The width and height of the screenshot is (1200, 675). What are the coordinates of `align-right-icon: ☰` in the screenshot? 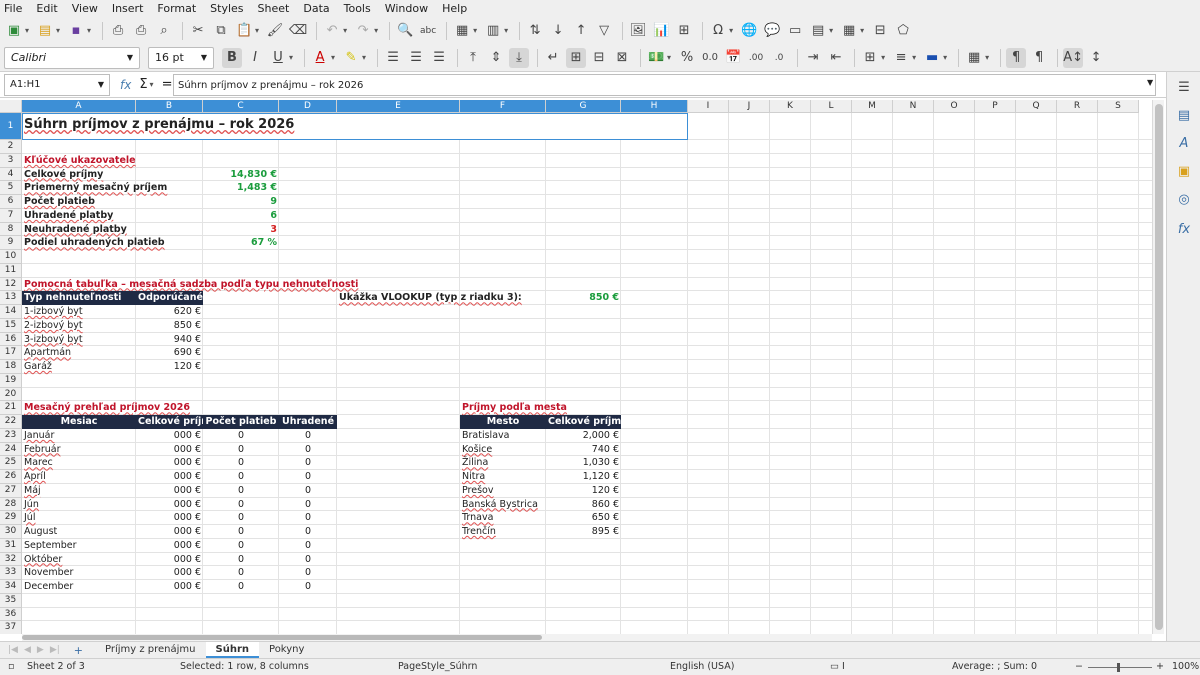 It's located at (439, 58).